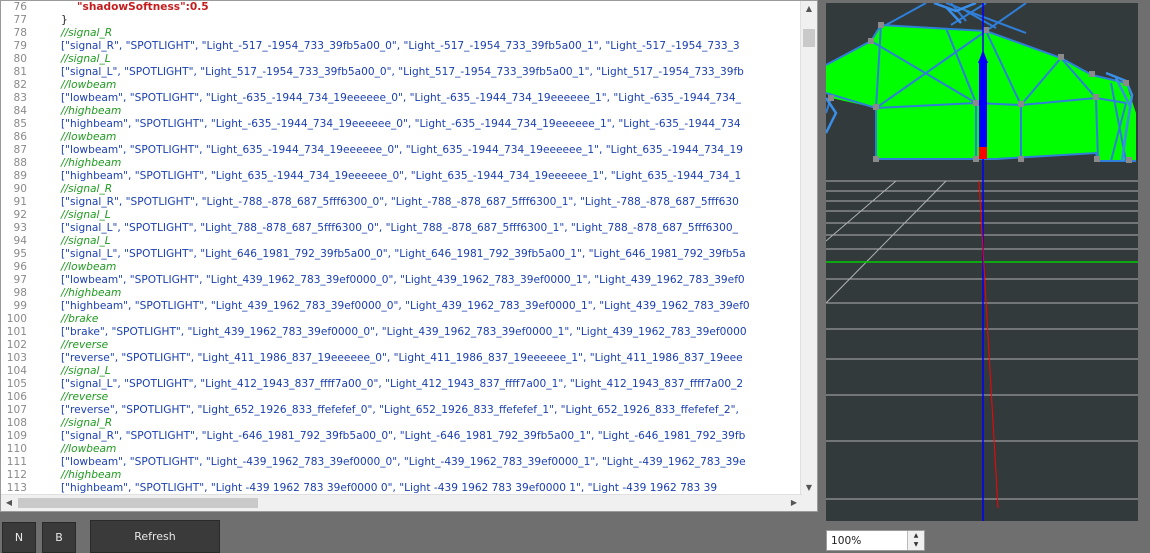 This screenshot has height=553, width=1150. Describe the element at coordinates (401, 33) in the screenshot. I see `code-line: 78 //signal_R` at that location.